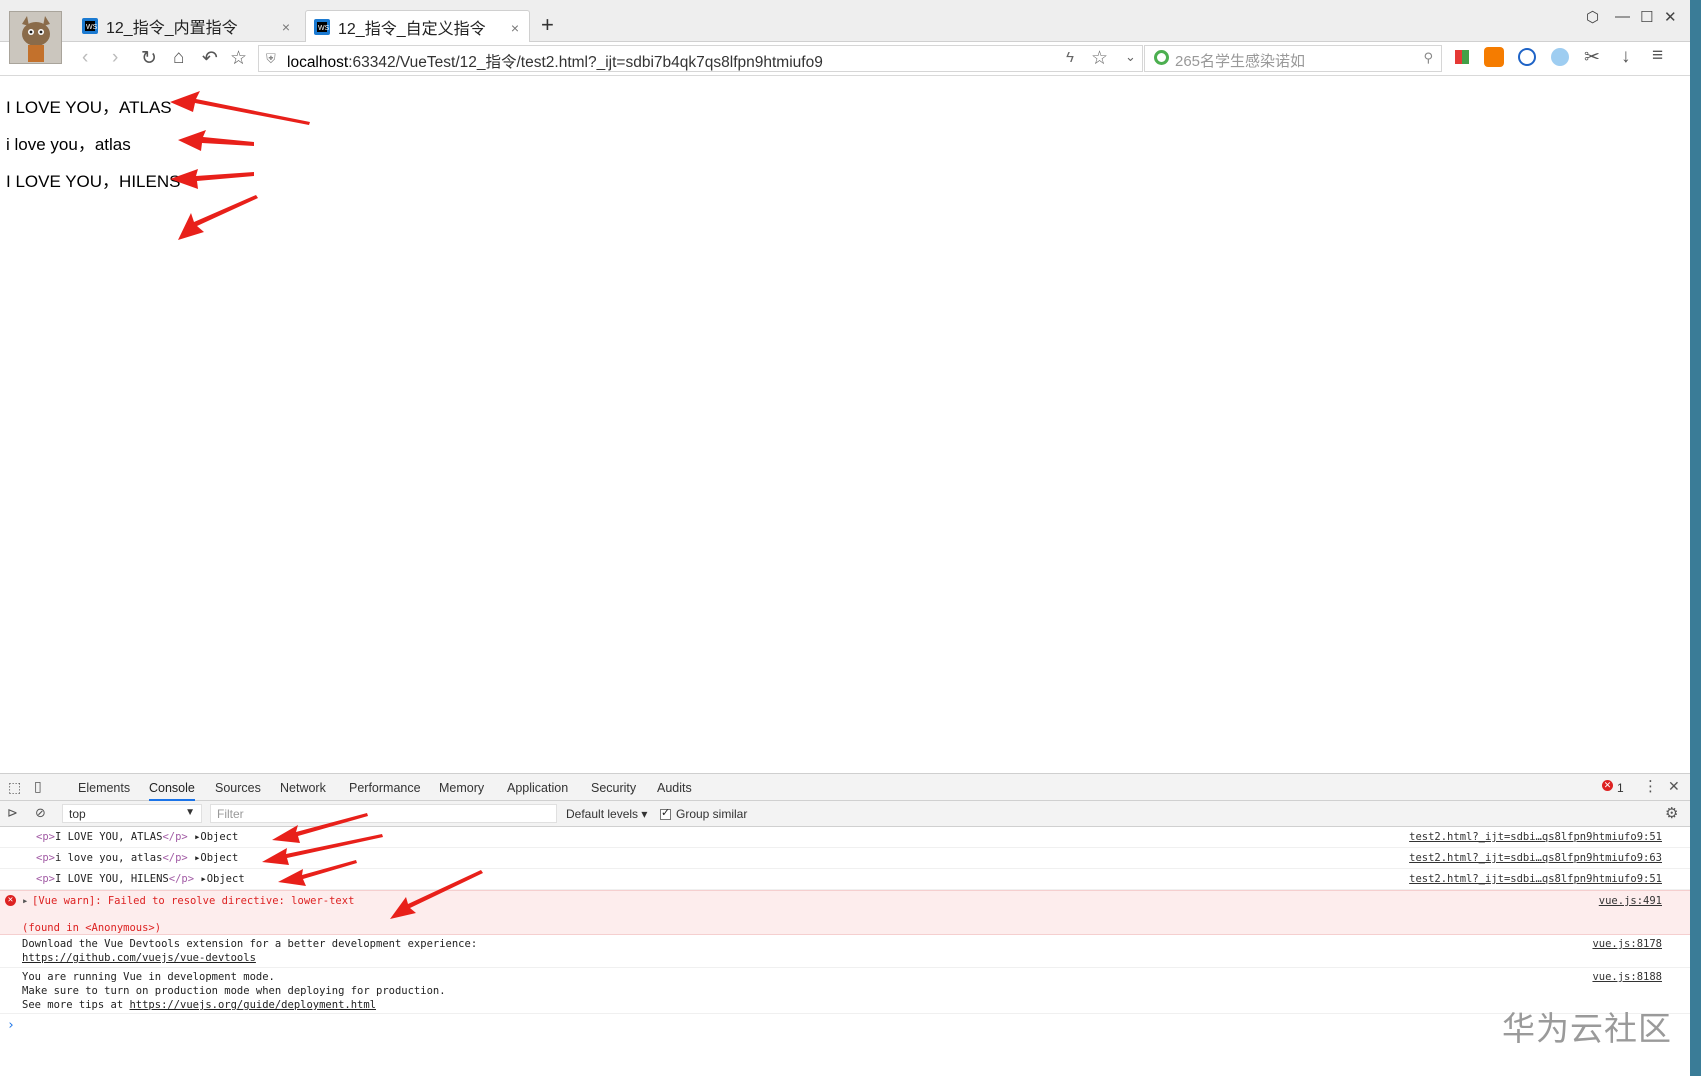 This screenshot has height=1076, width=1701. Describe the element at coordinates (1070, 57) in the screenshot. I see `lightning-icon: ϟ` at that location.